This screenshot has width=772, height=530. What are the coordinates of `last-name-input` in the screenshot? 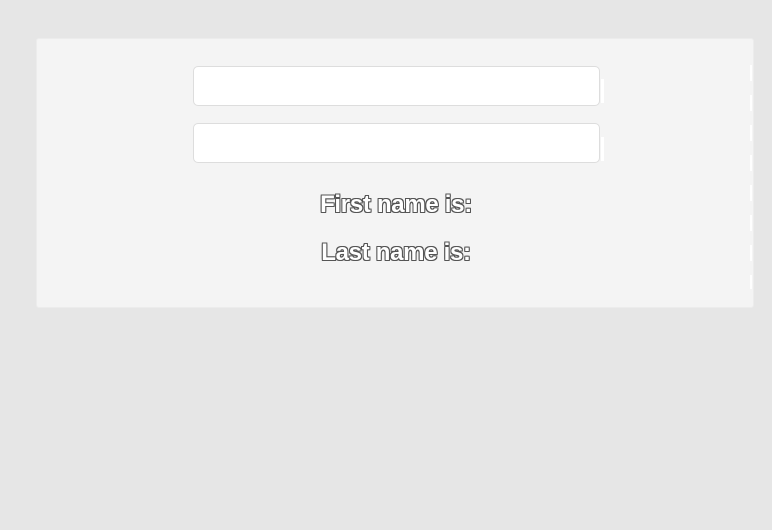 It's located at (396, 143).